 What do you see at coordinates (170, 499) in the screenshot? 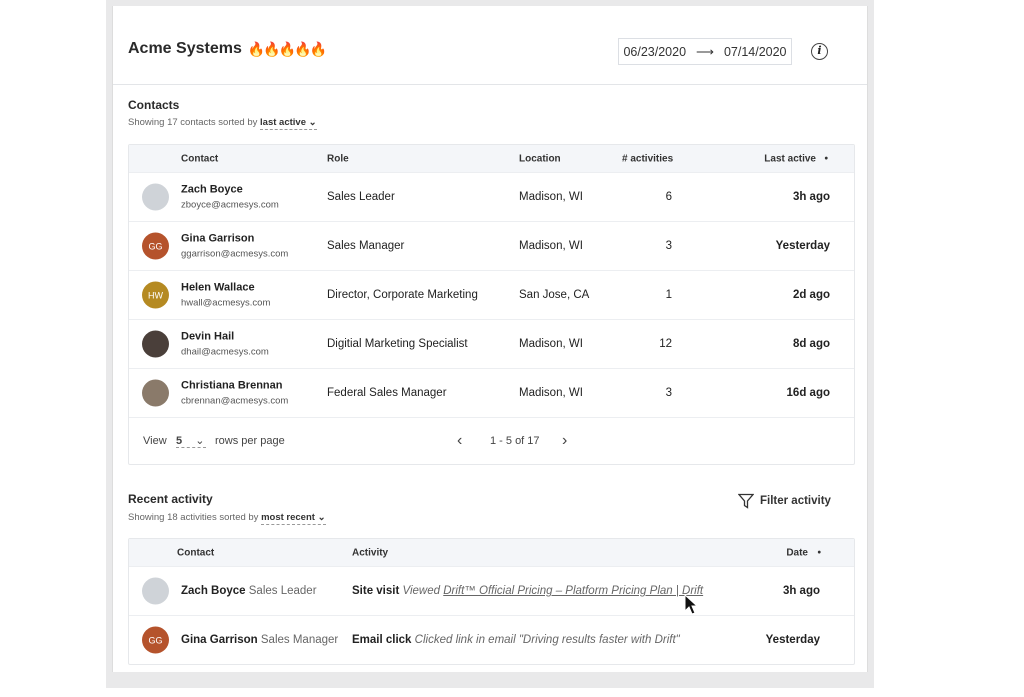
I see `activity-heading: Recent activity` at bounding box center [170, 499].